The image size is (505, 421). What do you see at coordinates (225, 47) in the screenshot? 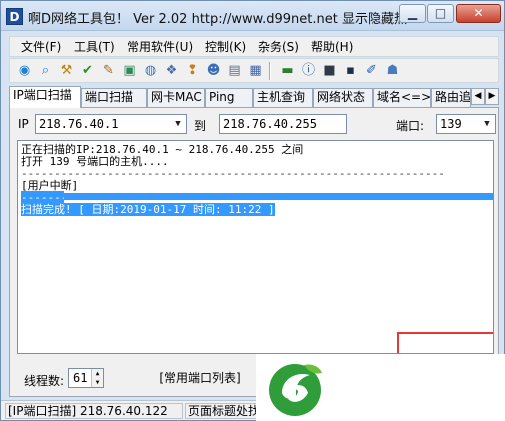
I see `menu-control: 控制(K)` at bounding box center [225, 47].